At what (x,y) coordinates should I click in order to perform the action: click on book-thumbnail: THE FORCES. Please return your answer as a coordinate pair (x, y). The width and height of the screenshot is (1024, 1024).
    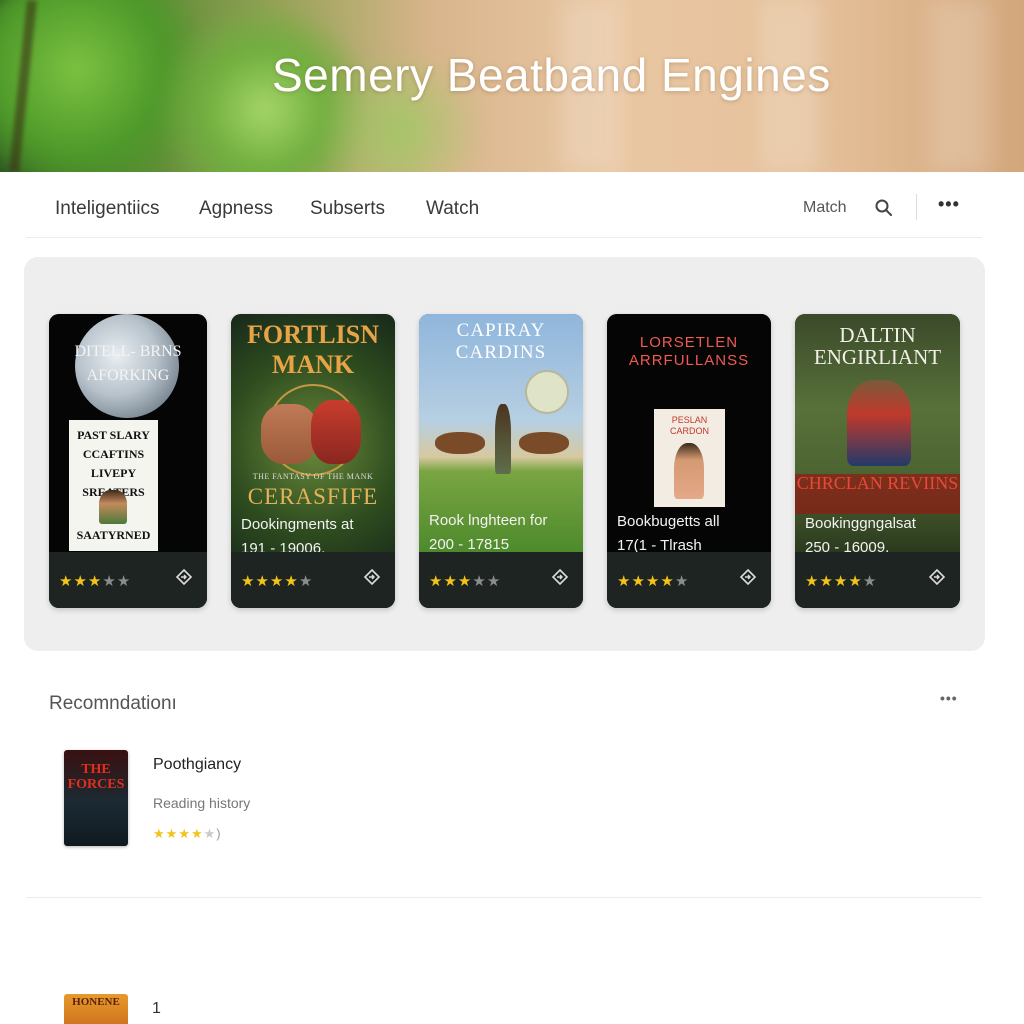
    Looking at the image, I should click on (96, 798).